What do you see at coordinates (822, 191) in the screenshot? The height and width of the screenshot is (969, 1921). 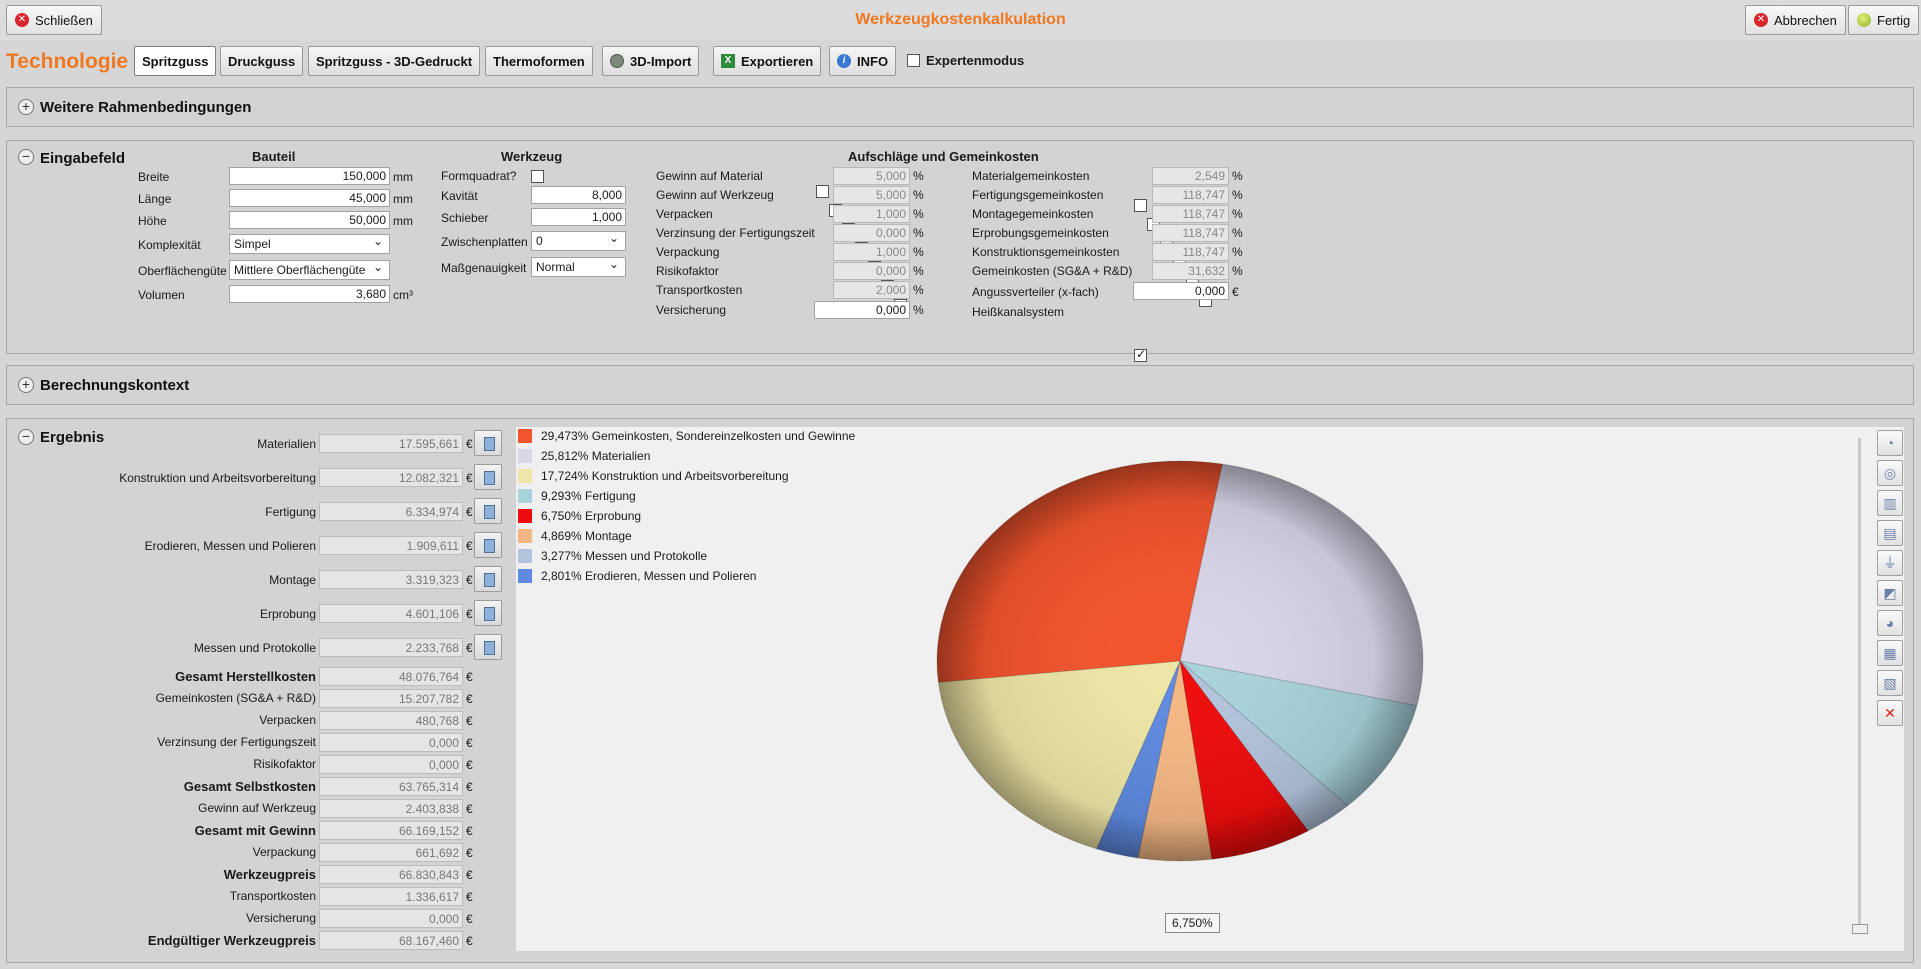 I see `aufschlag-checkbox` at bounding box center [822, 191].